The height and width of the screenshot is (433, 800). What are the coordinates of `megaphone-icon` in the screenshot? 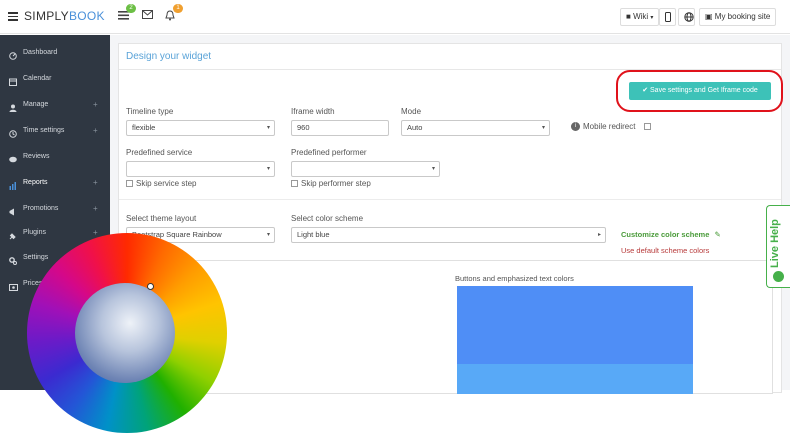 It's located at (13, 210).